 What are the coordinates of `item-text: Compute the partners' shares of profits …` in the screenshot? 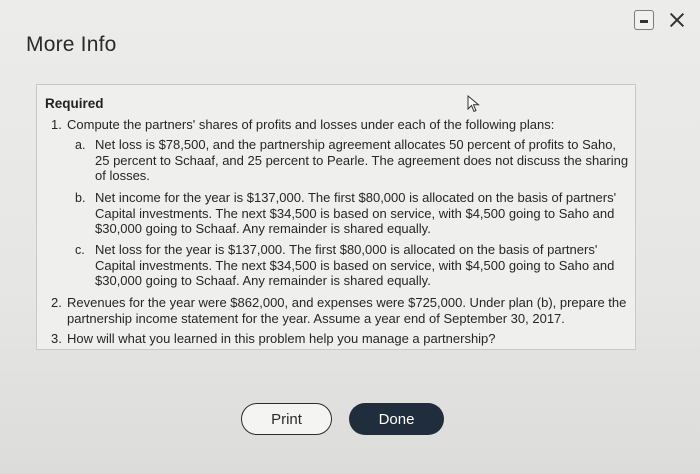 It's located at (311, 124).